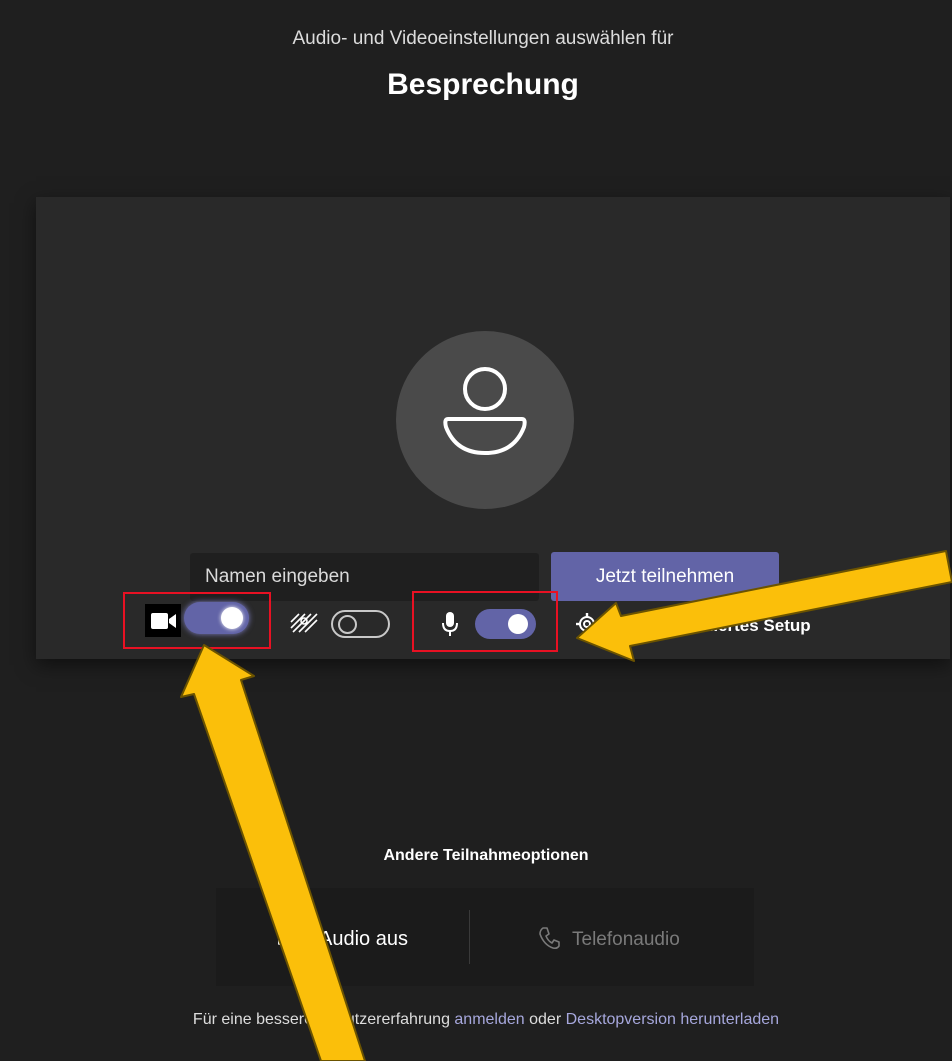 The image size is (952, 1061). I want to click on avatar, so click(485, 420).